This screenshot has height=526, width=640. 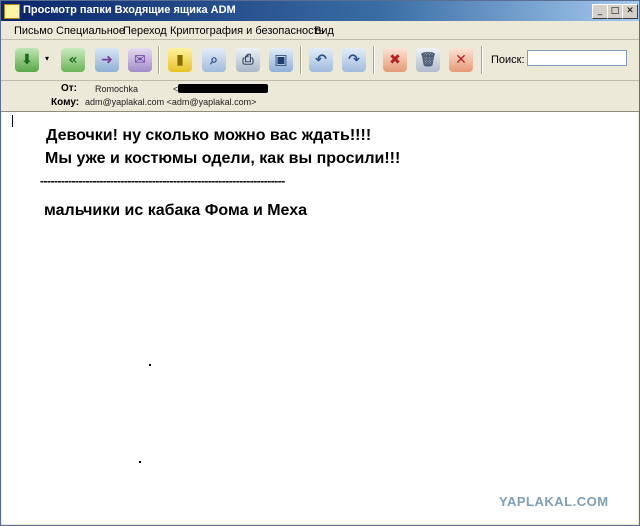 What do you see at coordinates (577, 58) in the screenshot?
I see `search-input` at bounding box center [577, 58].